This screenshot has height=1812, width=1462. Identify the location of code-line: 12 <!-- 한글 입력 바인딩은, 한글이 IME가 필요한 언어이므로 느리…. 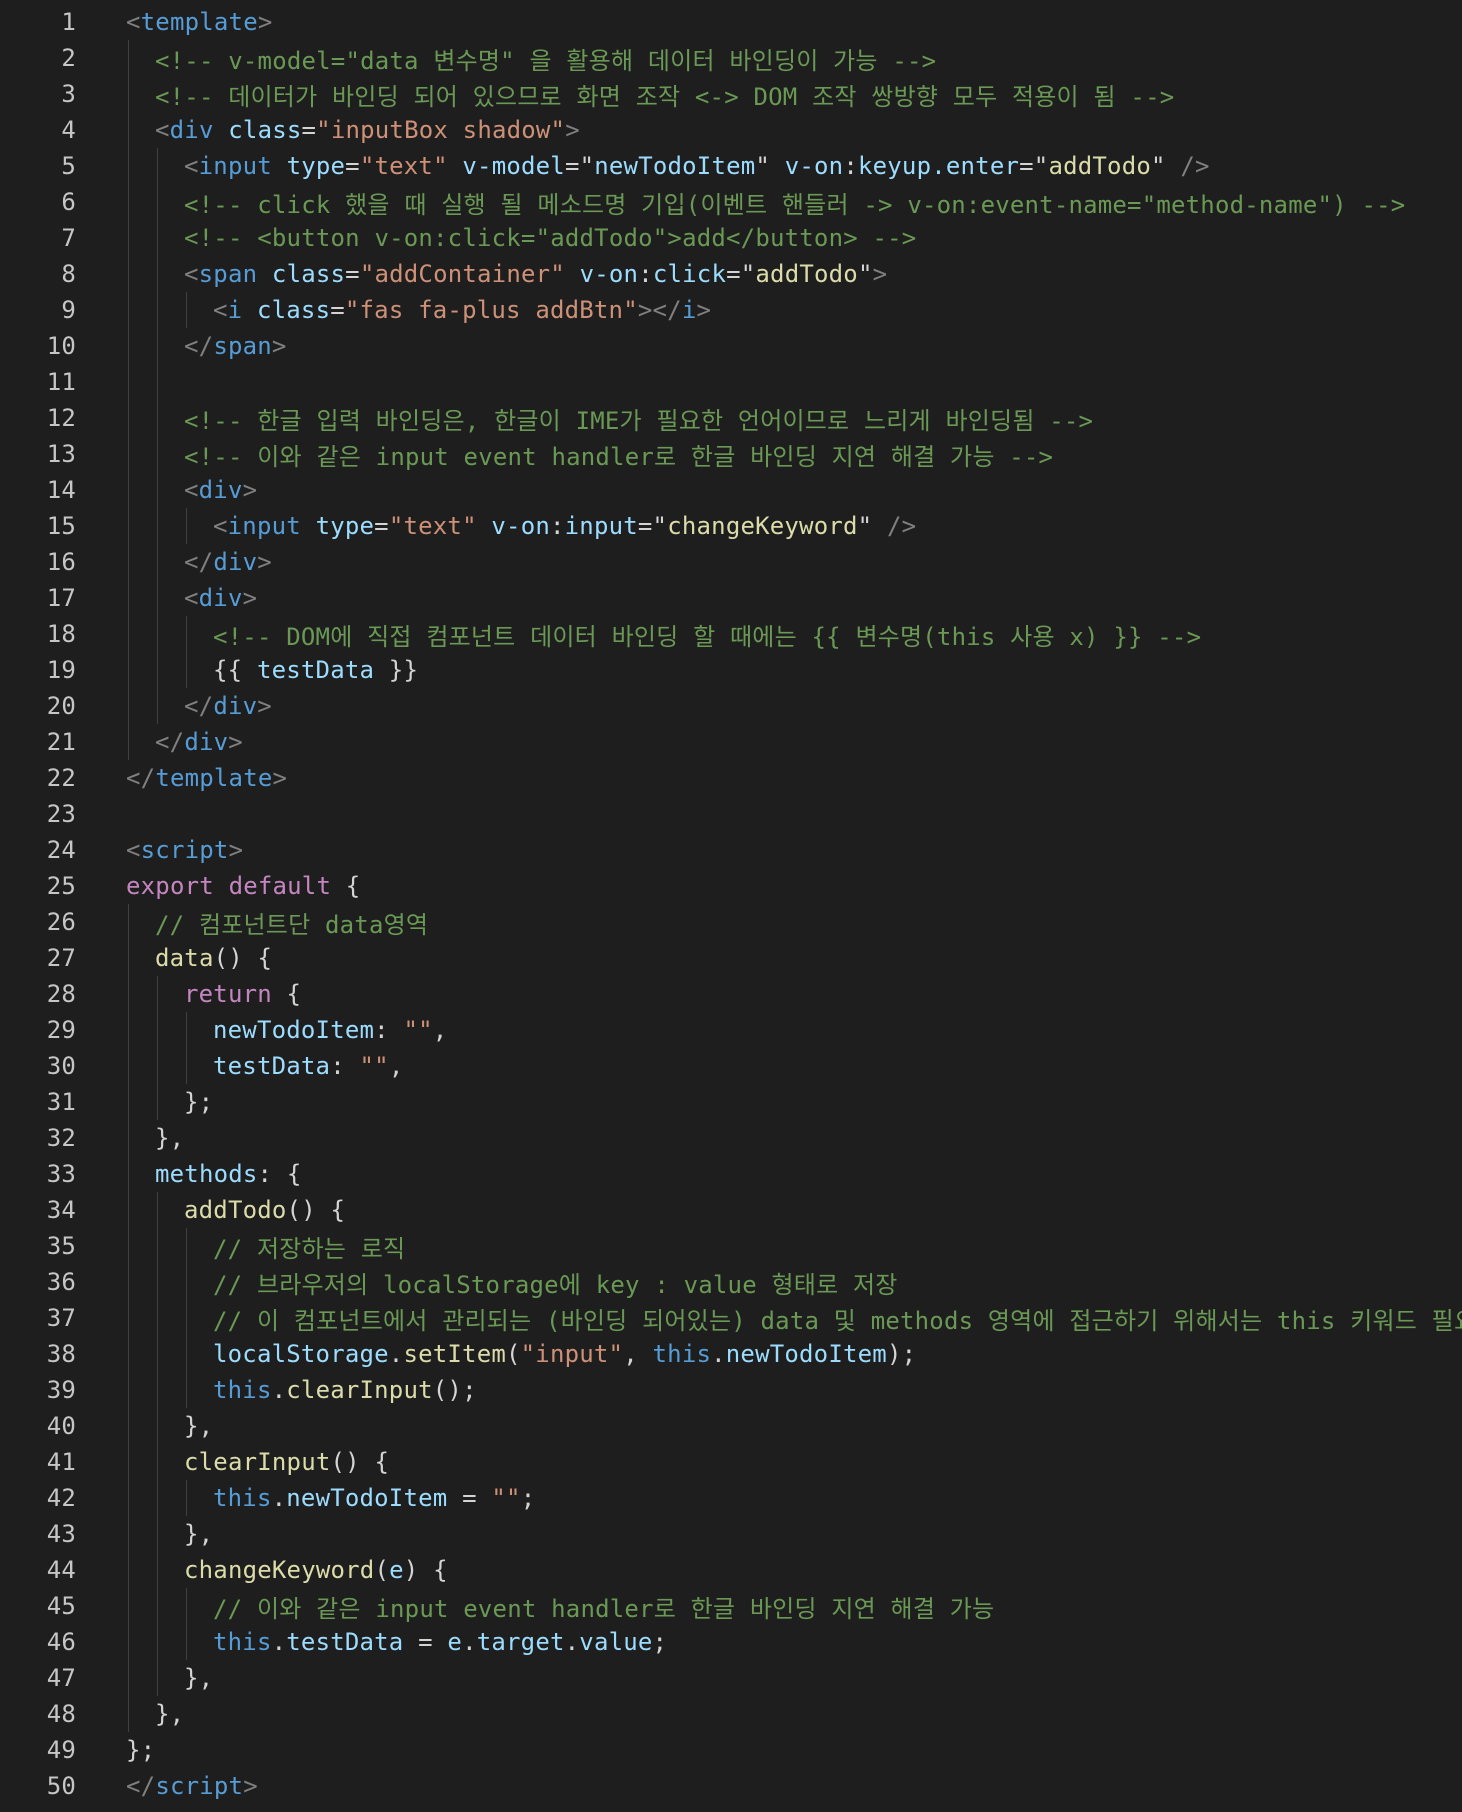
(731, 418).